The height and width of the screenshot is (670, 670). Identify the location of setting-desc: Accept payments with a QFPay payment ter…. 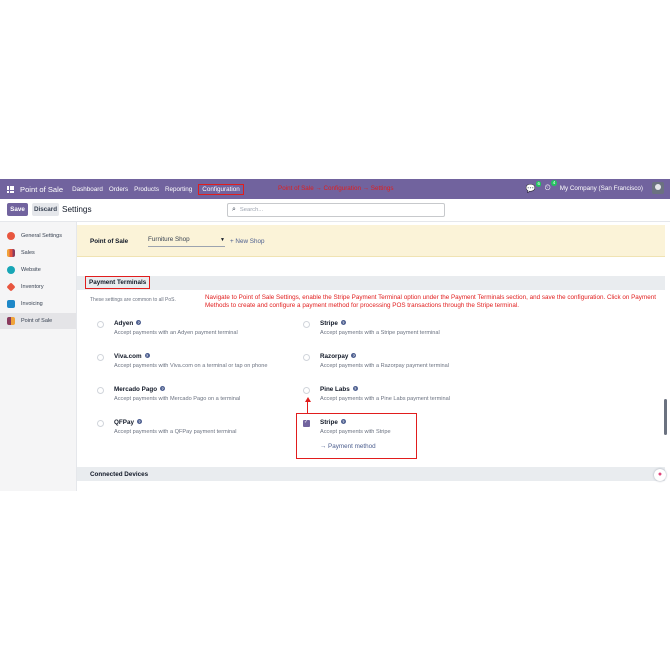
(175, 432).